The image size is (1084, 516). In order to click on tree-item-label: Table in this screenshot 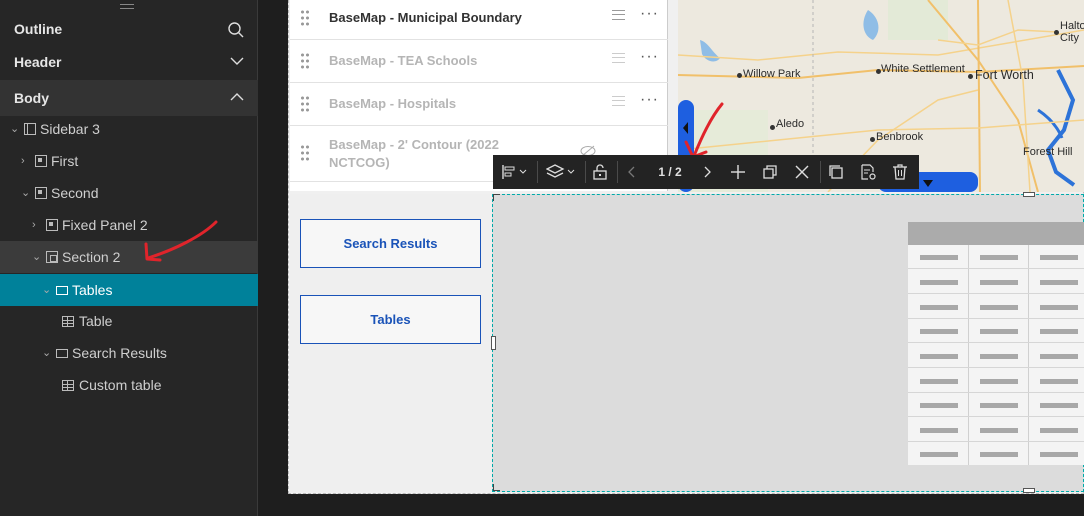, I will do `click(96, 321)`.